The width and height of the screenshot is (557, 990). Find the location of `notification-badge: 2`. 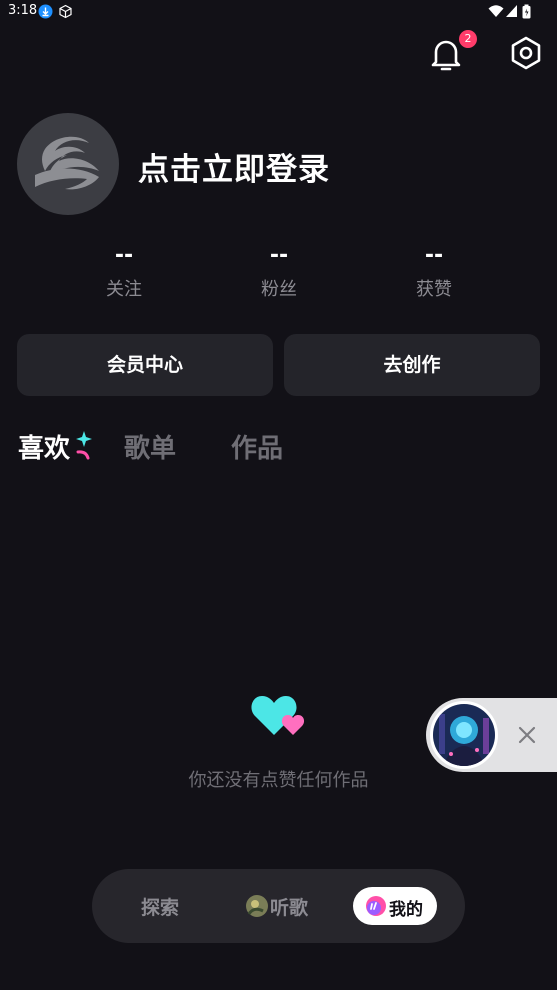

notification-badge: 2 is located at coordinates (468, 39).